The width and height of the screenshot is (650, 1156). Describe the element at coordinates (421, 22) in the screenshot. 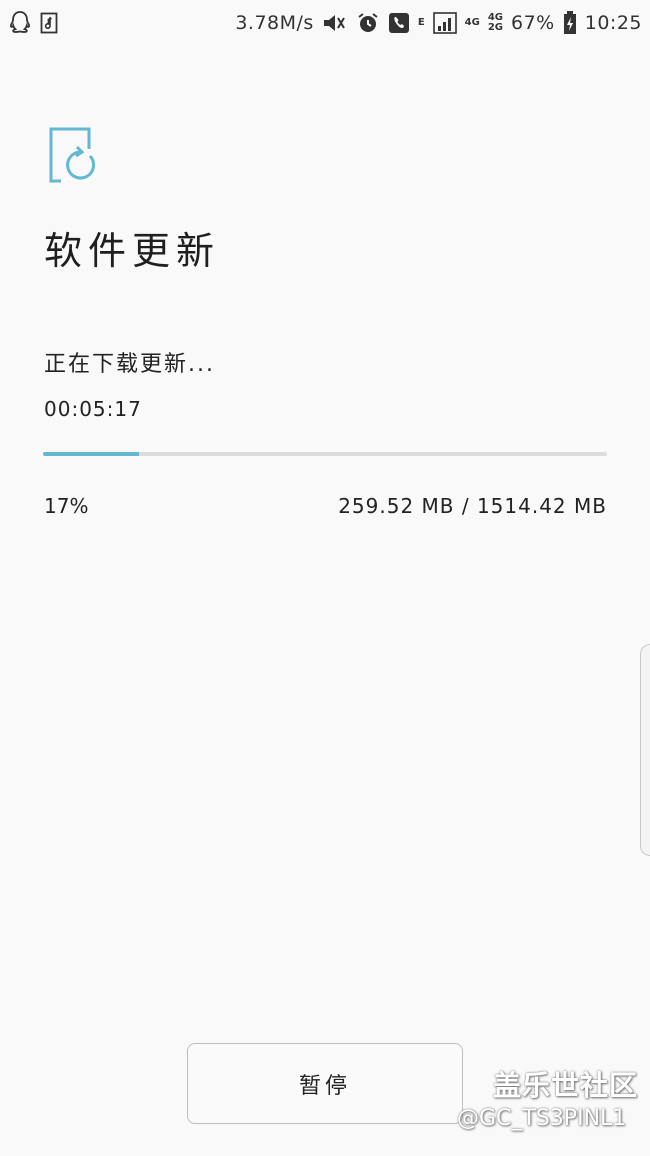

I see `network-e-label: E` at that location.